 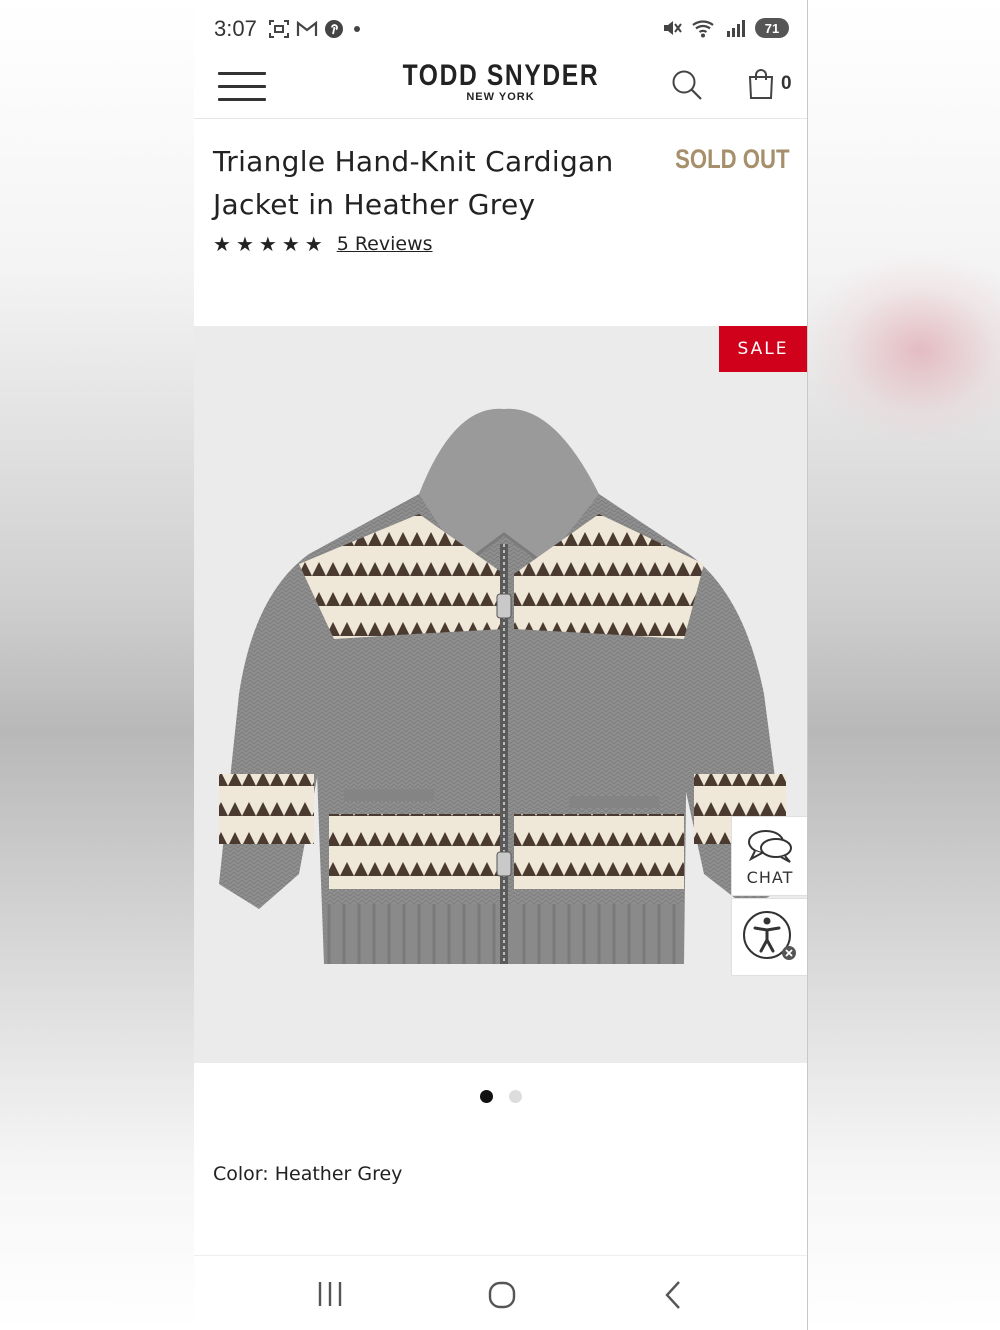 I want to click on chat-button: CHAT, so click(x=769, y=856).